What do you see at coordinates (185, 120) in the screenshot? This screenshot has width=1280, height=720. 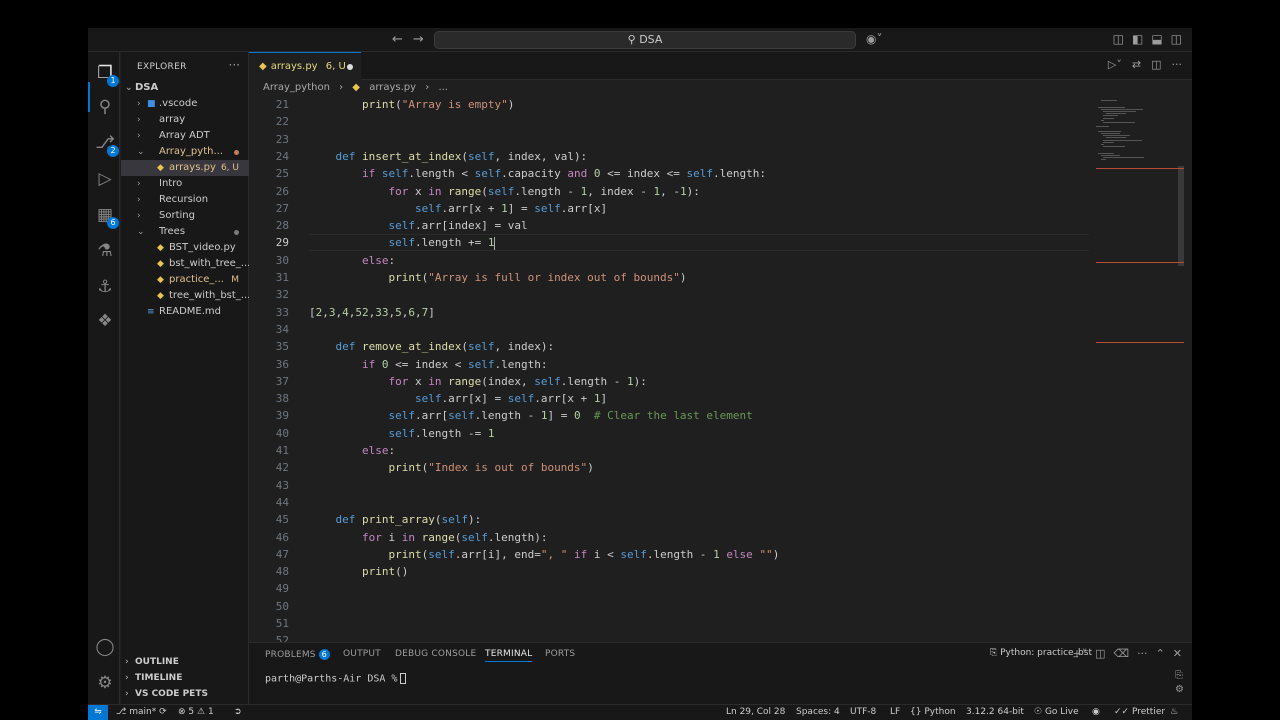 I see `tree-item-array: › array` at bounding box center [185, 120].